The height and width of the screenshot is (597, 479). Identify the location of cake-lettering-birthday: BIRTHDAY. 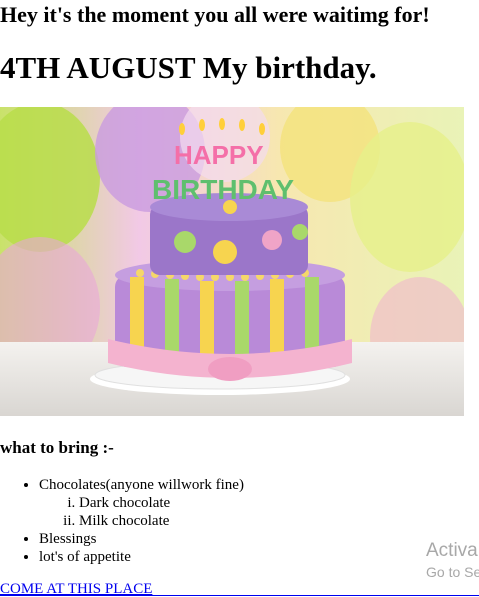
(223, 189).